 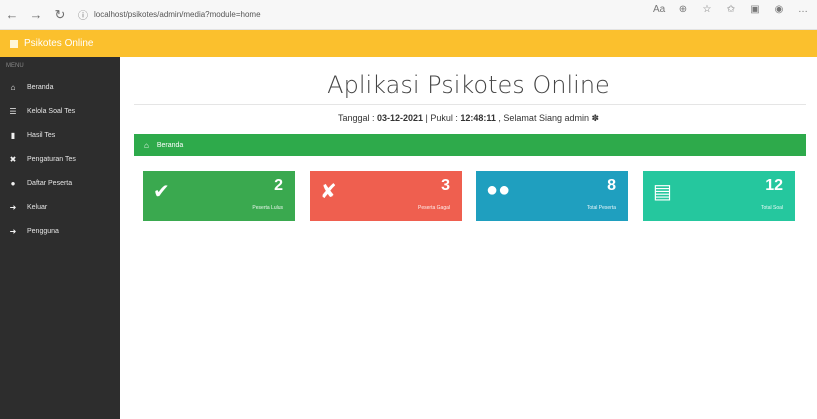 What do you see at coordinates (13, 159) in the screenshot?
I see `tools-icon: ✖` at bounding box center [13, 159].